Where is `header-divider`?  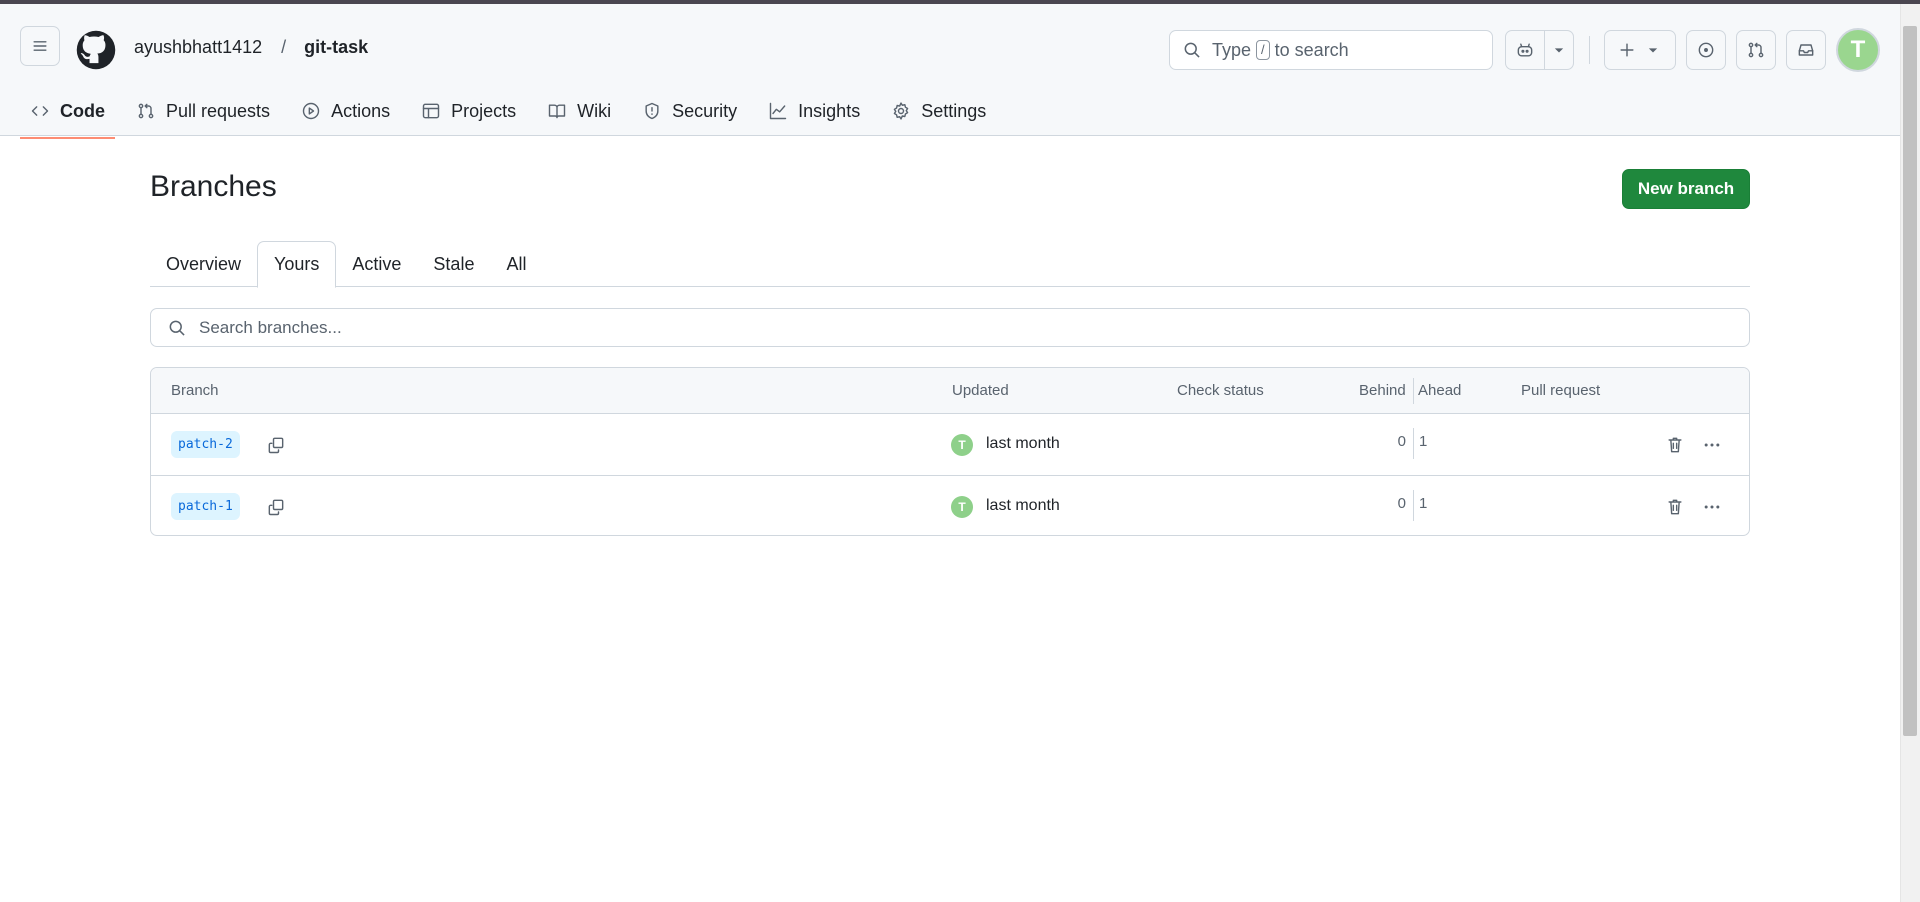
header-divider is located at coordinates (1589, 50).